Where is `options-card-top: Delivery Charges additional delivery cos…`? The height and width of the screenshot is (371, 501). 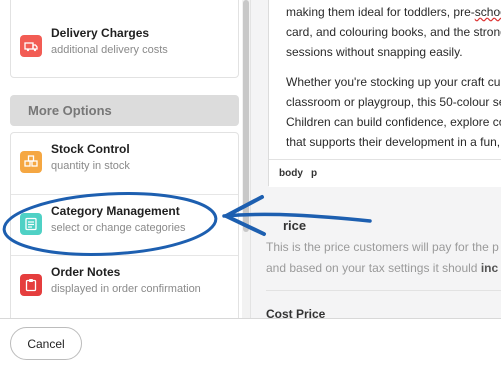
options-card-top: Delivery Charges additional delivery cos… is located at coordinates (124, 39).